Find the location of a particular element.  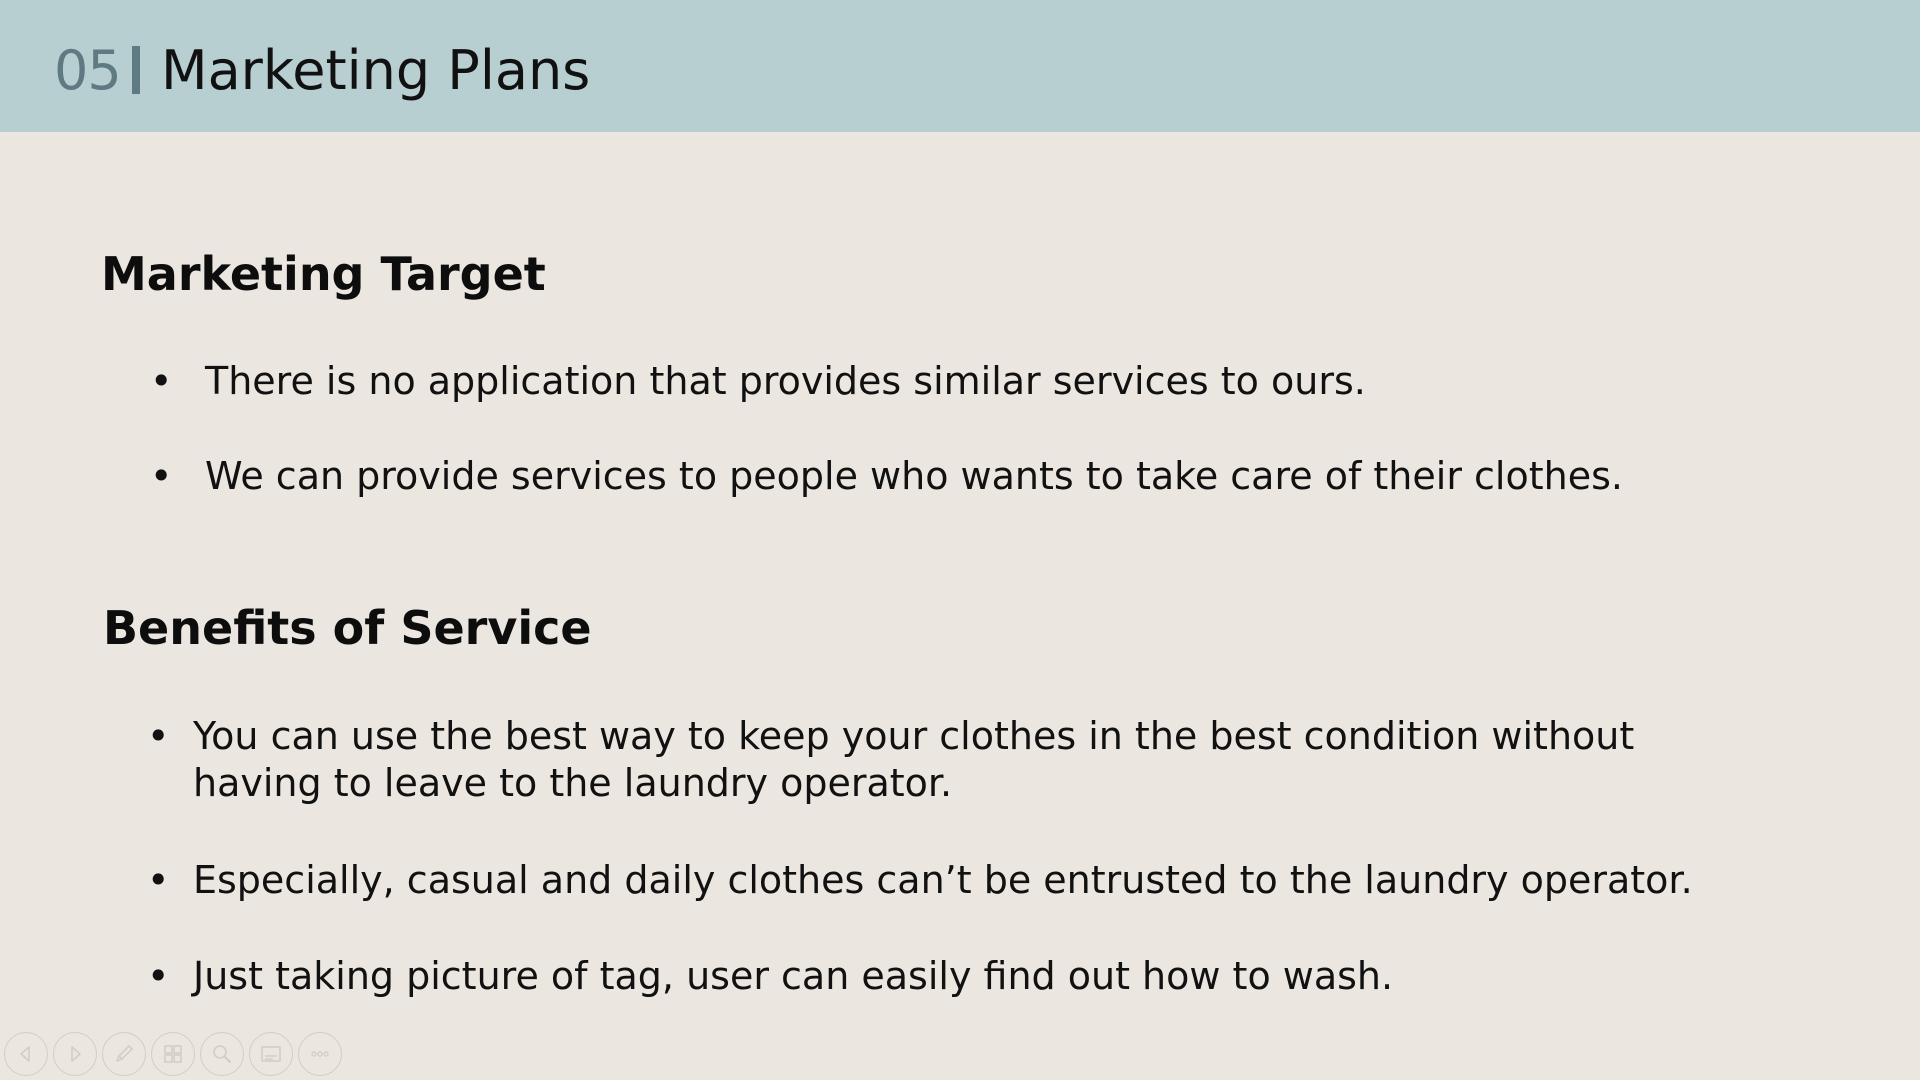

subtitles-button is located at coordinates (271, 1054).